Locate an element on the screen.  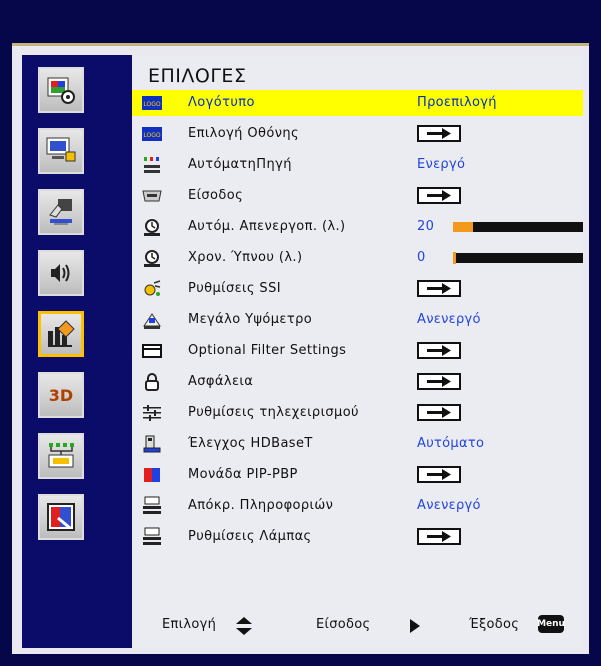
menu-item-label: Έλεγχος HDBaseT is located at coordinates (250, 443).